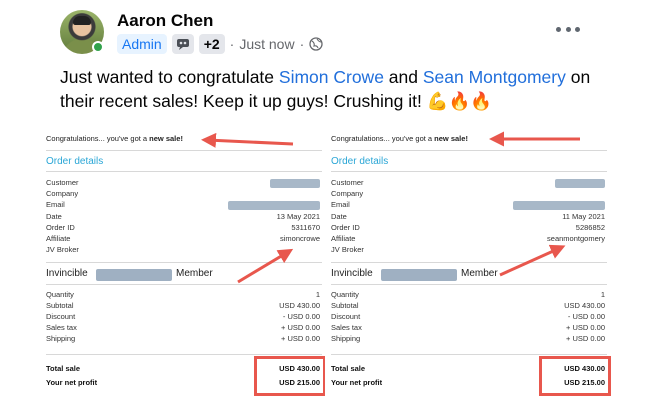  I want to click on line-item-label: Discount, so click(61, 316).